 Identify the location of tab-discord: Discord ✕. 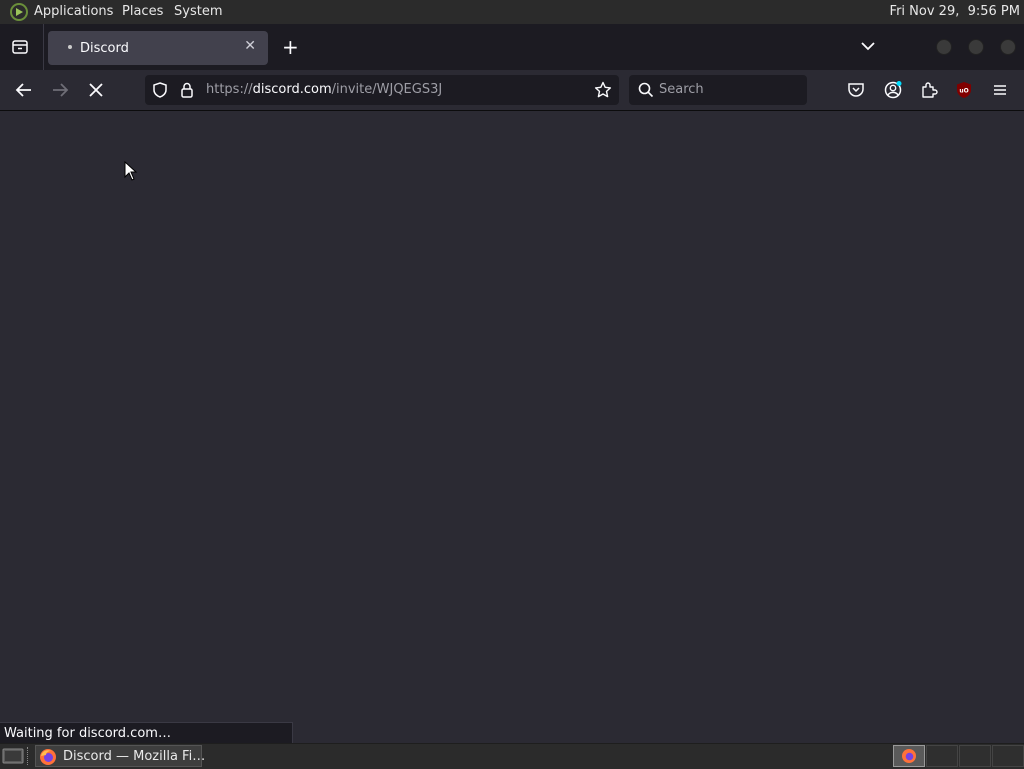
(158, 48).